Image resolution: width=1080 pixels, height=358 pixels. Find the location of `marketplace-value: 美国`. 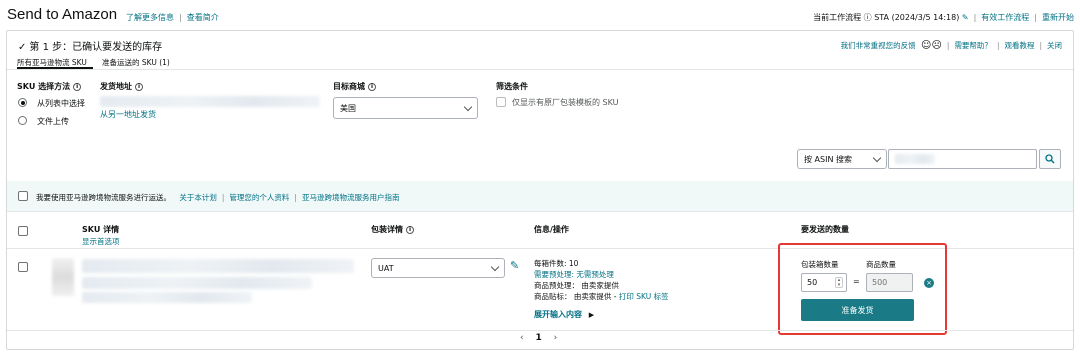

marketplace-value: 美国 is located at coordinates (348, 108).